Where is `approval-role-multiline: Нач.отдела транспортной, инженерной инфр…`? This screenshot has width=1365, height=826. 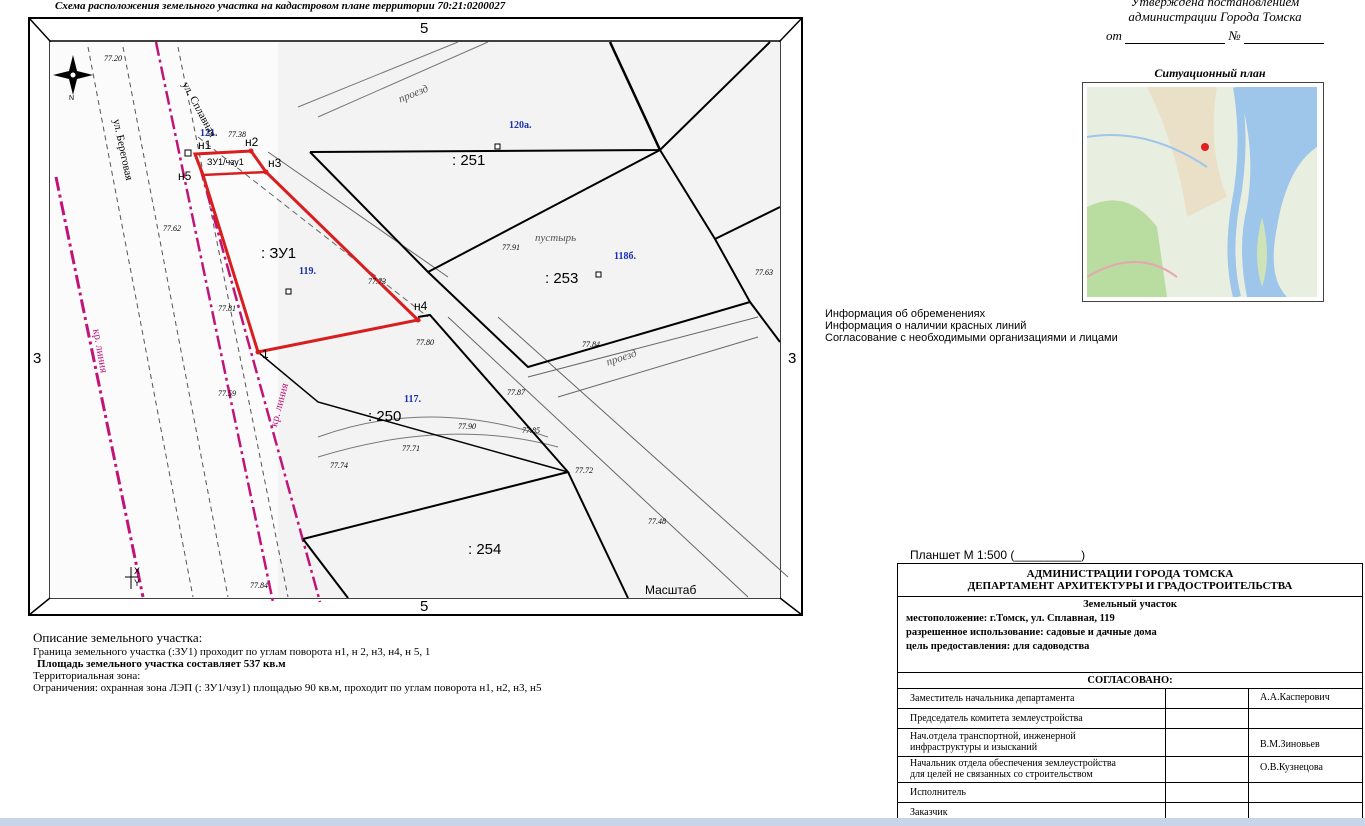
approval-role-multiline: Нач.отдела транспортной, инженерной инфр… is located at coordinates (993, 742).